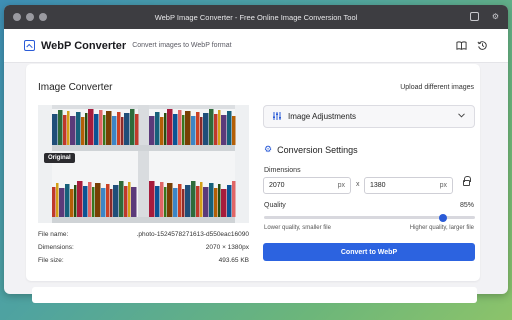 The width and height of the screenshot is (512, 320). Describe the element at coordinates (84, 45) in the screenshot. I see `app-name: WebP Converter` at that location.